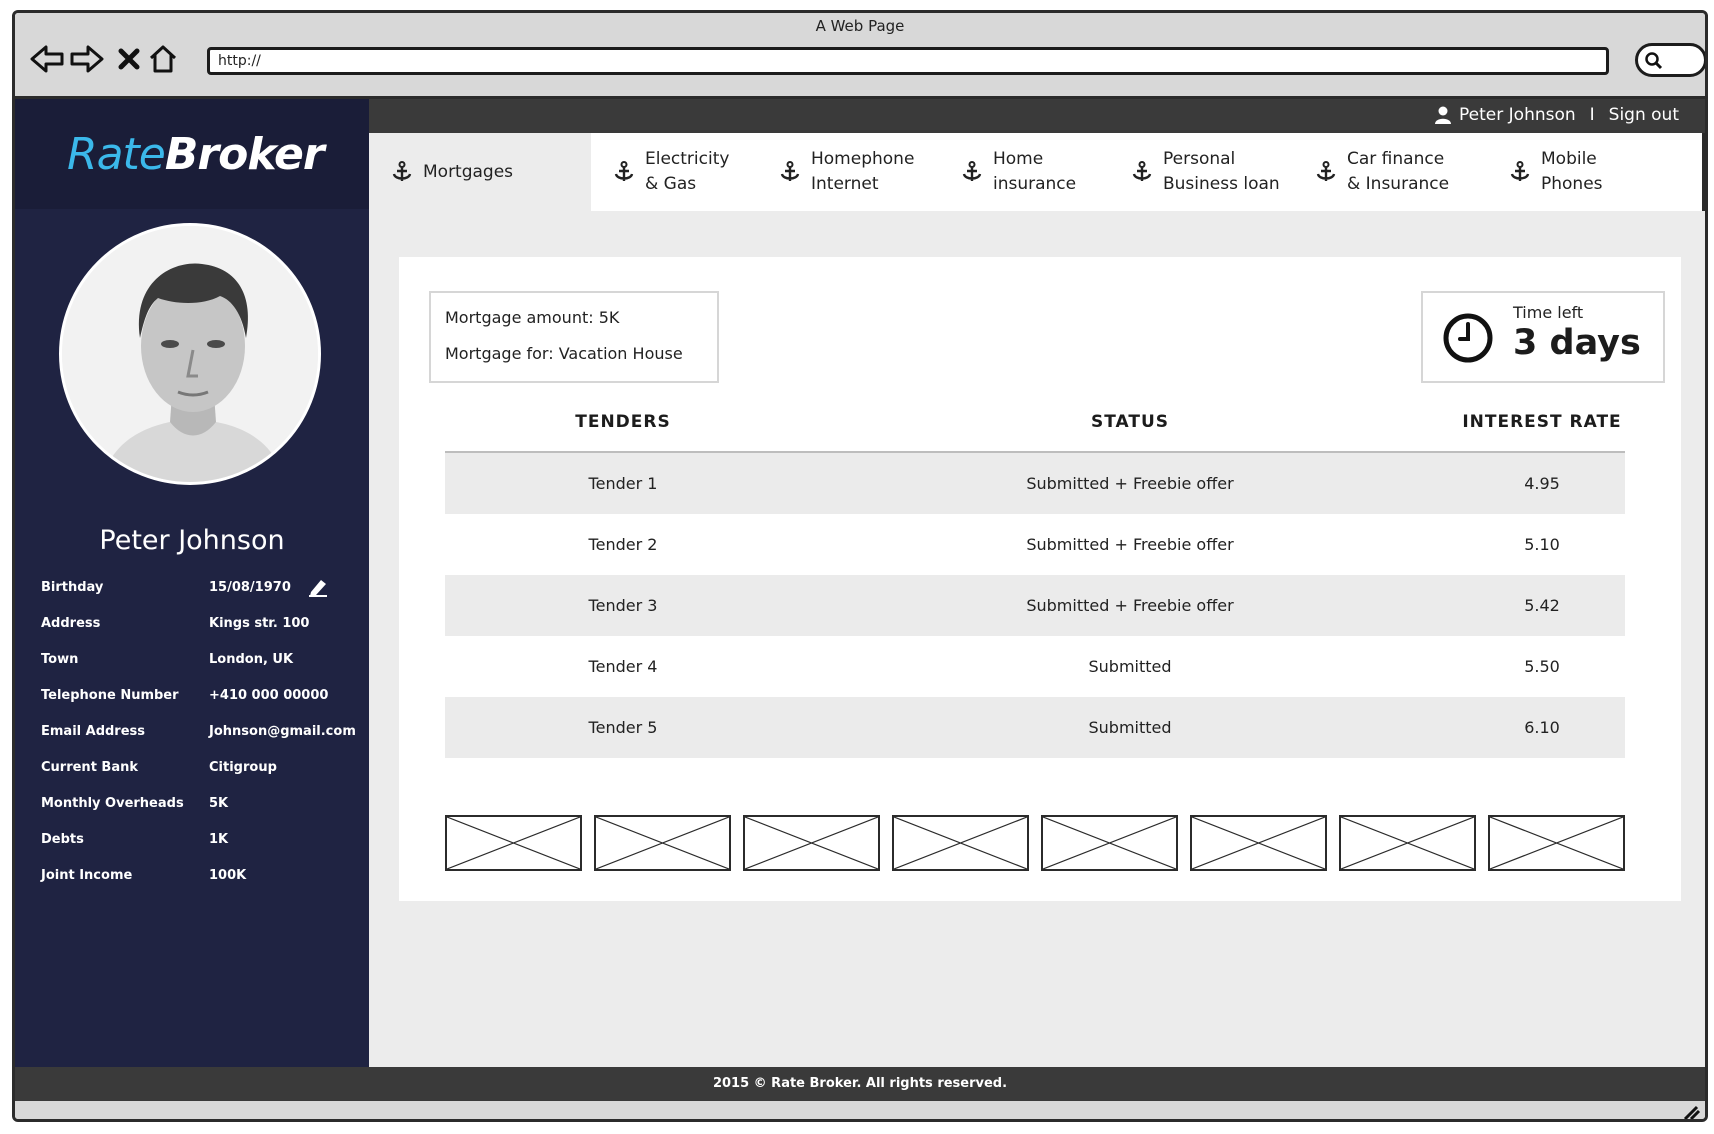 The image size is (1714, 1134). I want to click on avatar, so click(190, 354).